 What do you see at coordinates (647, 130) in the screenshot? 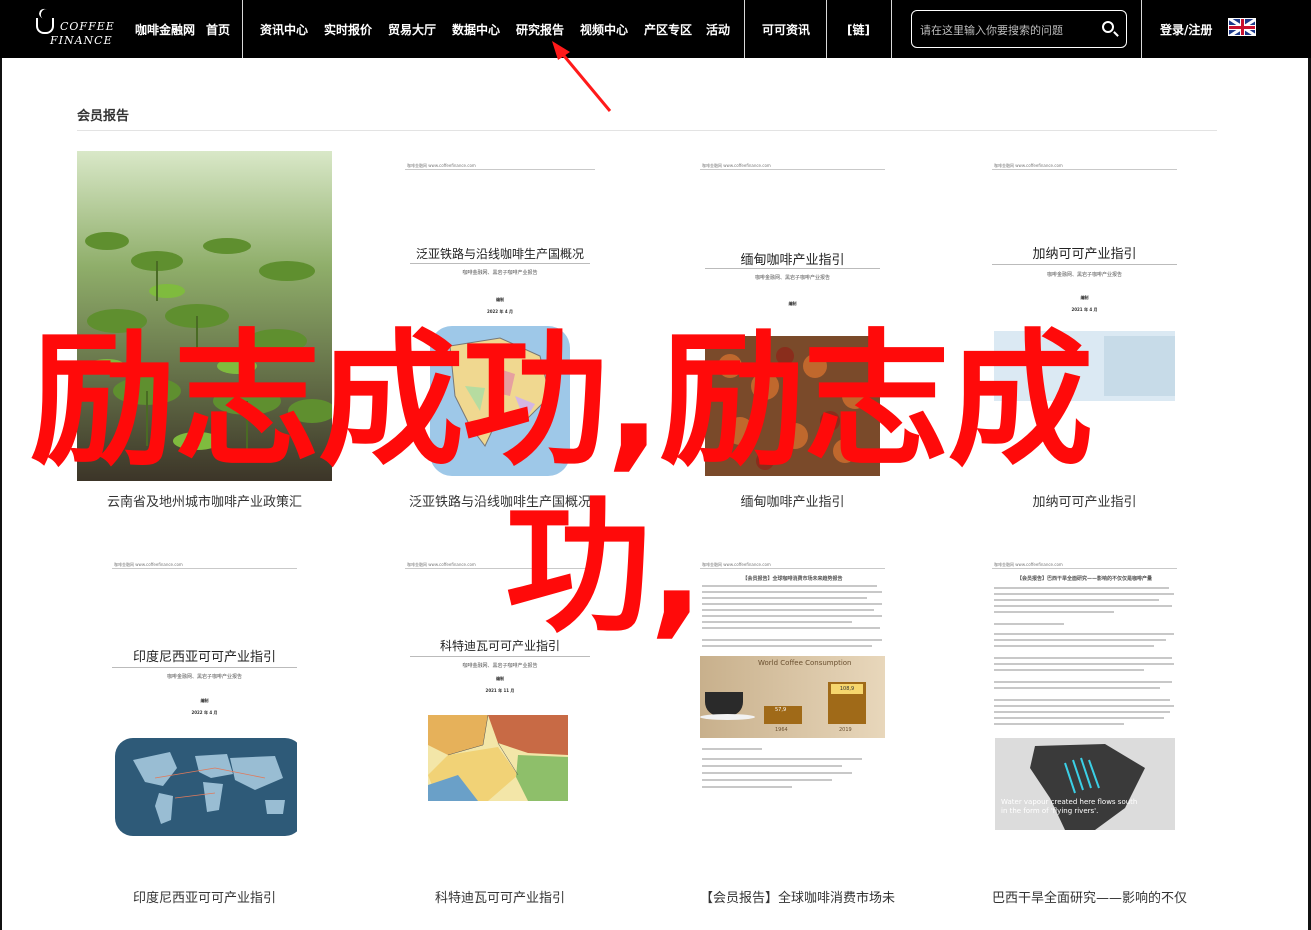
I see `section-divider` at bounding box center [647, 130].